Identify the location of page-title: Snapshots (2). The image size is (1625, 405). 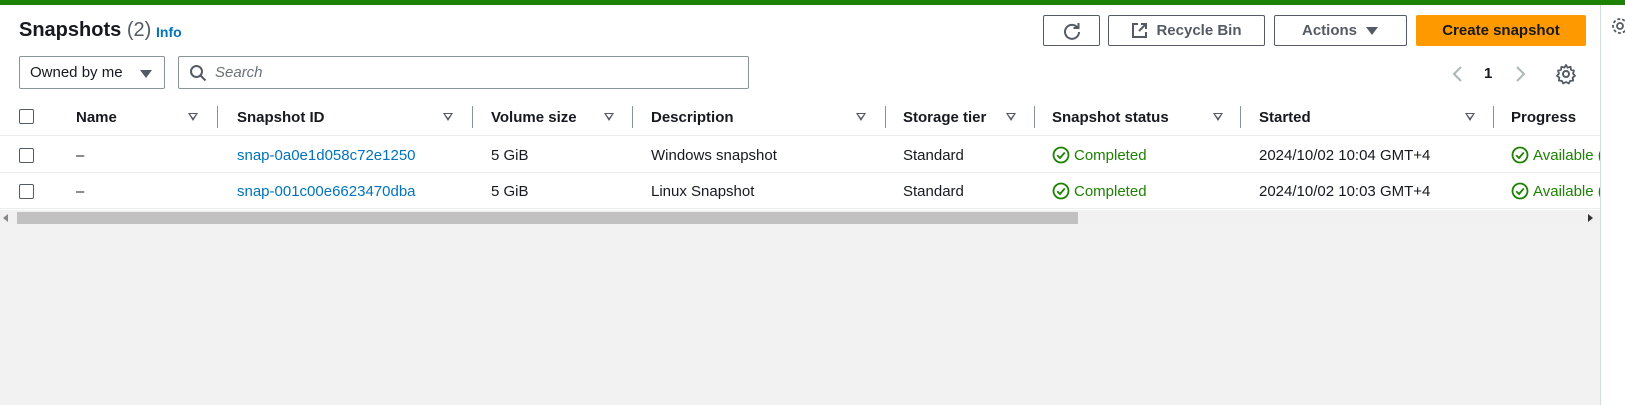
(85, 30).